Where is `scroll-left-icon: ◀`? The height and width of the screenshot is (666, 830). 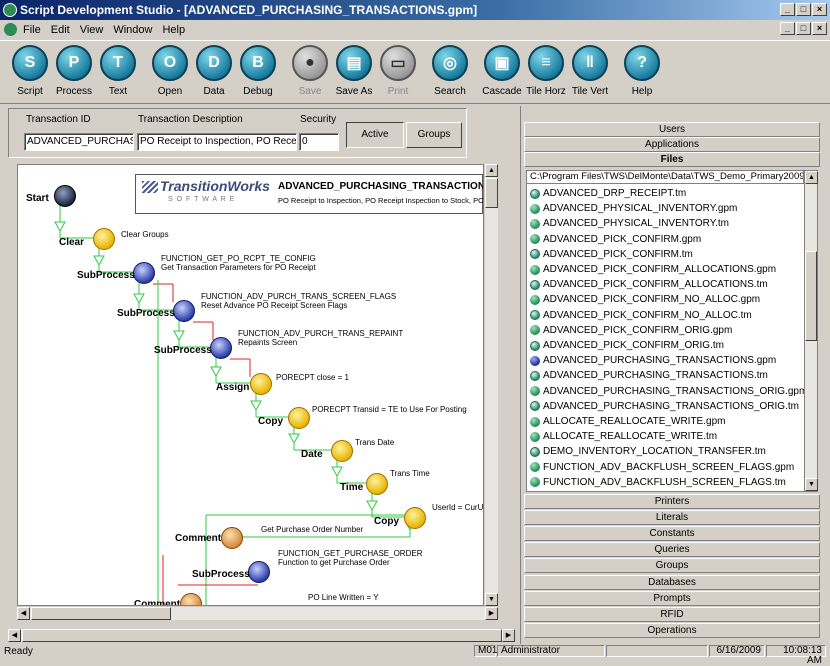 scroll-left-icon: ◀ is located at coordinates (23, 613).